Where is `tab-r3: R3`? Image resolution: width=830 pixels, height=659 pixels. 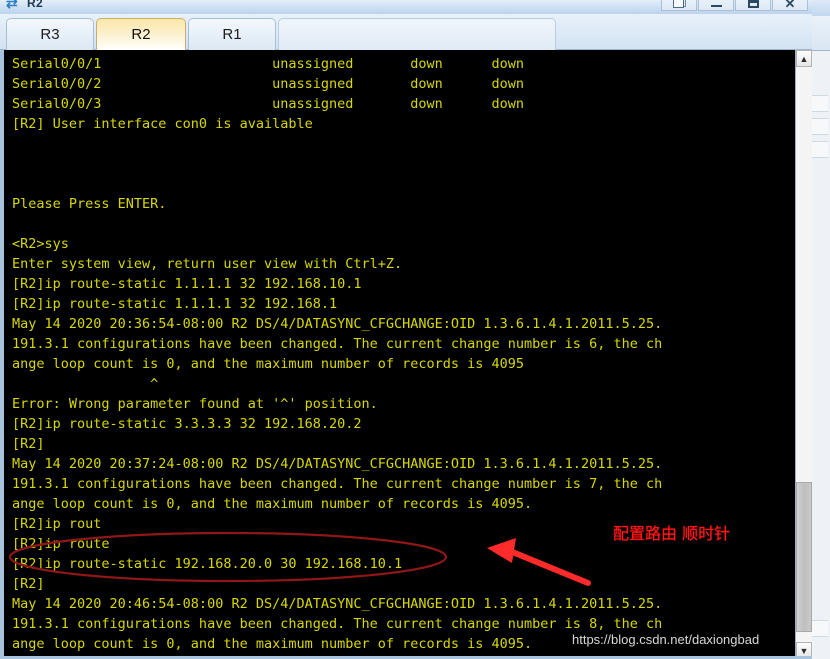 tab-r3: R3 is located at coordinates (50, 34).